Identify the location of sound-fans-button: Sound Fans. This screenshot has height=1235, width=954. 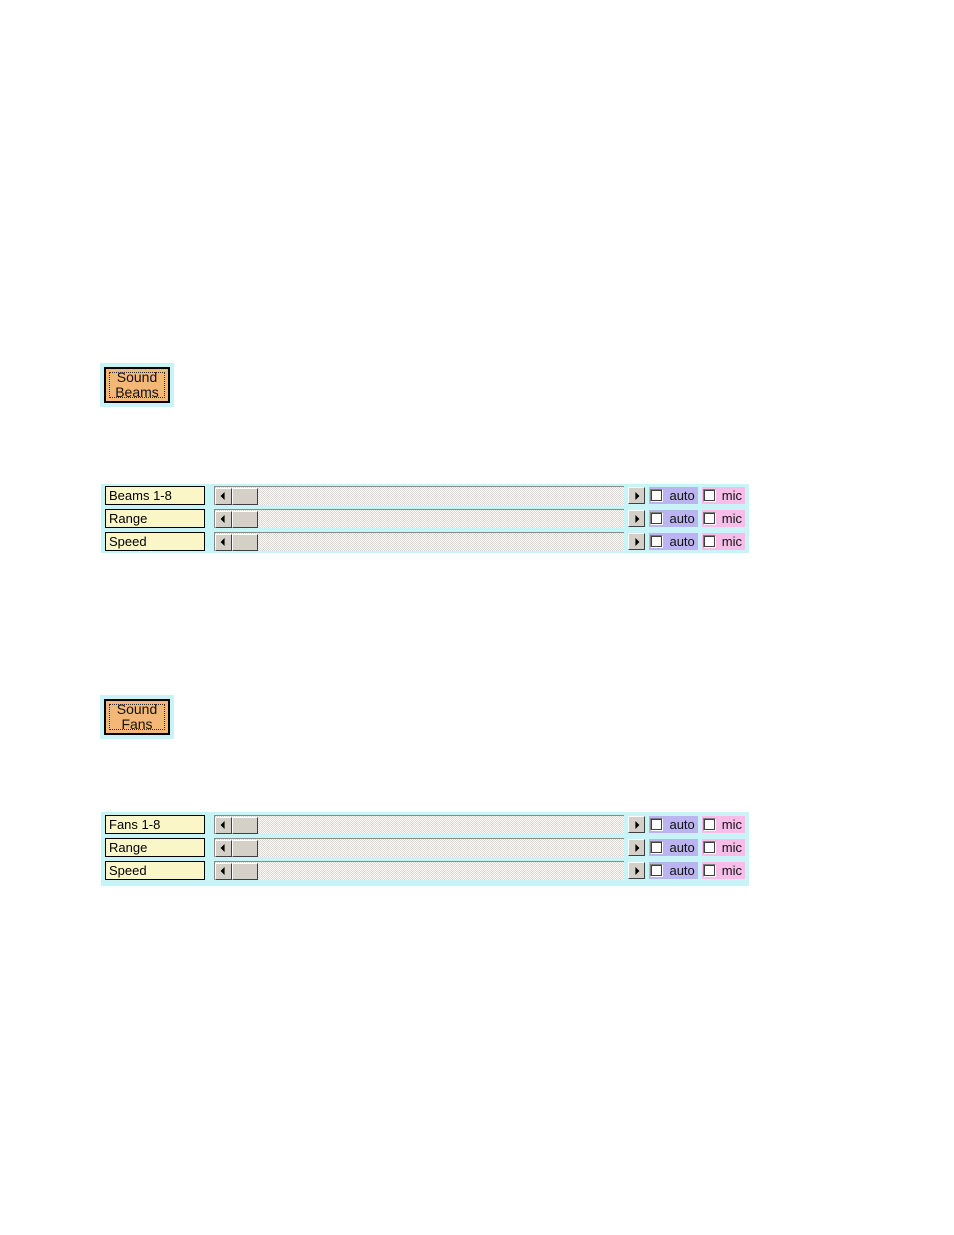
(137, 717).